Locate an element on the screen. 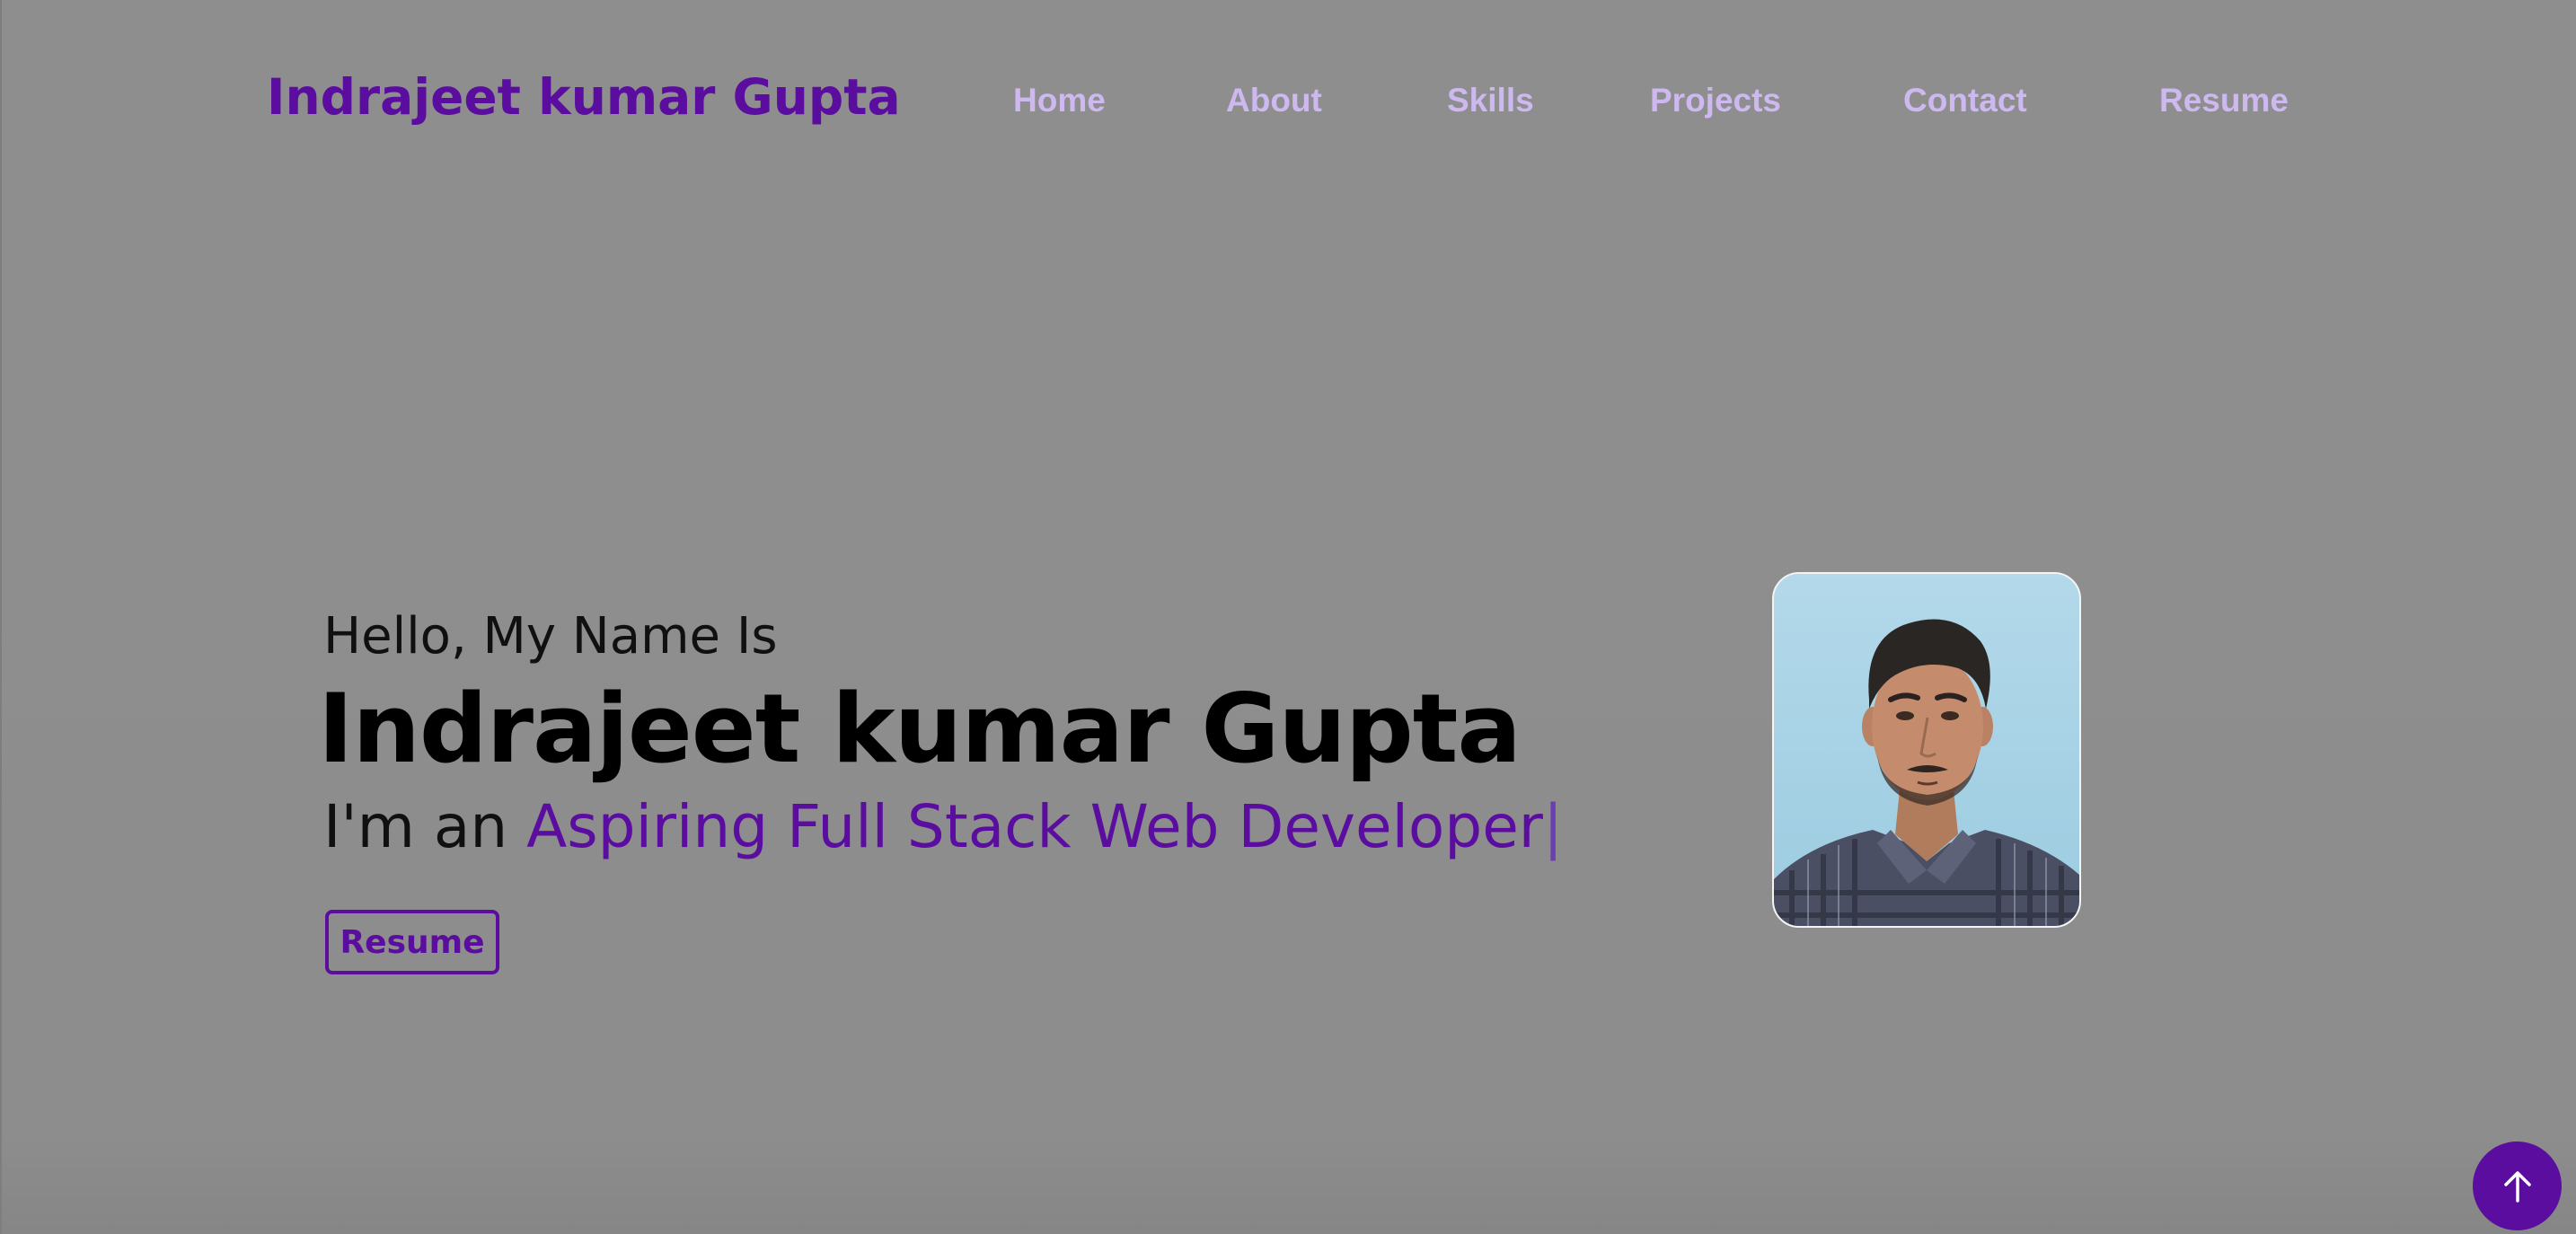  nav-contact: Contact is located at coordinates (1965, 100).